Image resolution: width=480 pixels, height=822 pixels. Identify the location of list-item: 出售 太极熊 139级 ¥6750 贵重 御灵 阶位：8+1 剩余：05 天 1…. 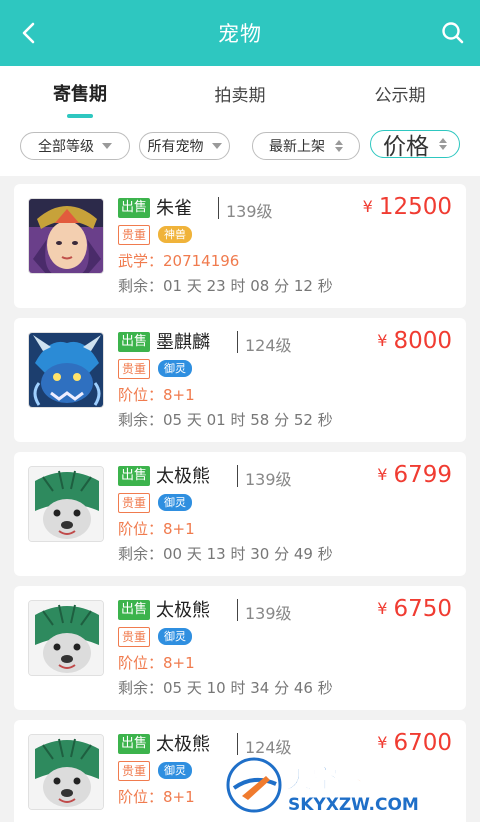
(240, 648).